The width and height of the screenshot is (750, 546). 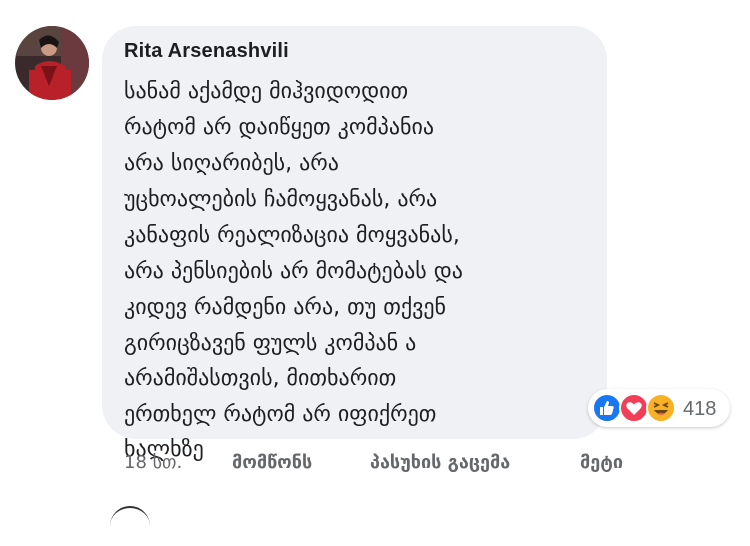 What do you see at coordinates (281, 199) in the screenshot?
I see `comment-text-line: უცხოალების ჩამოყვანას, არა` at bounding box center [281, 199].